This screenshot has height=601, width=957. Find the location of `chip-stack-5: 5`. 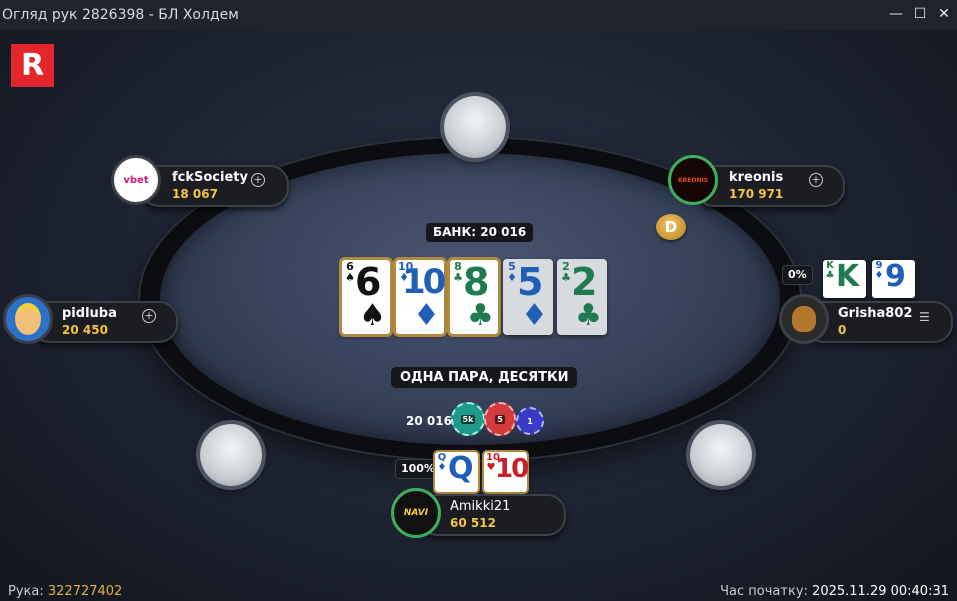

chip-stack-5: 5 is located at coordinates (500, 419).